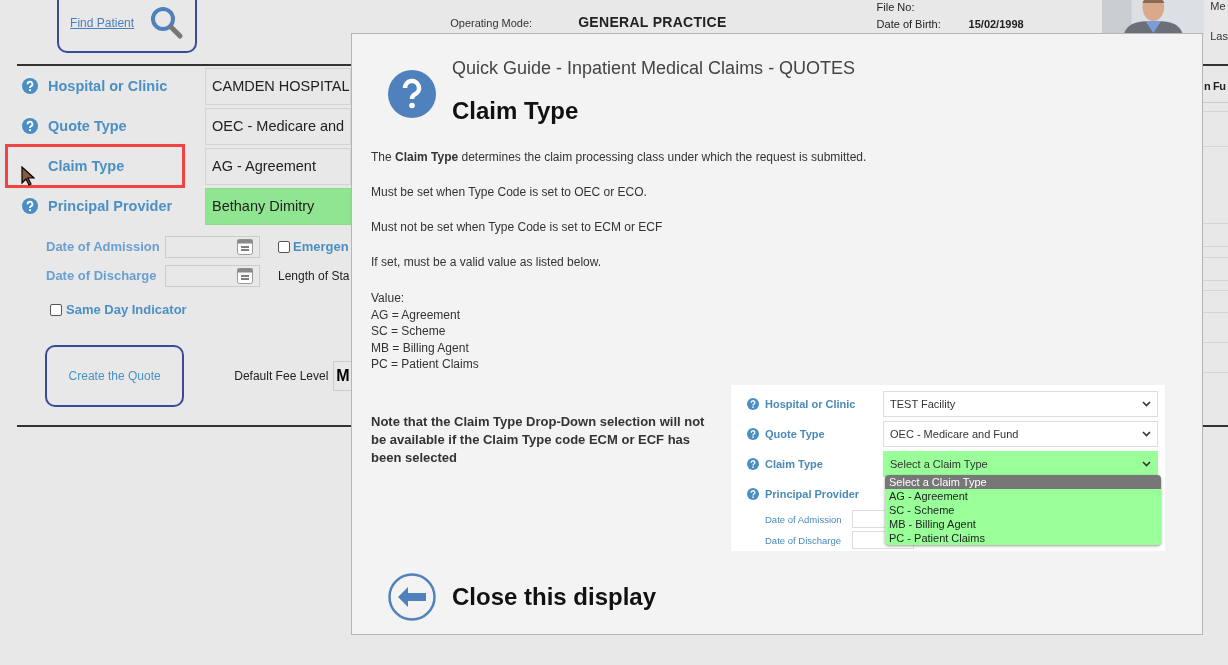 Image resolution: width=1228 pixels, height=665 pixels. I want to click on operating-mode-label: Operating Mode:, so click(491, 23).